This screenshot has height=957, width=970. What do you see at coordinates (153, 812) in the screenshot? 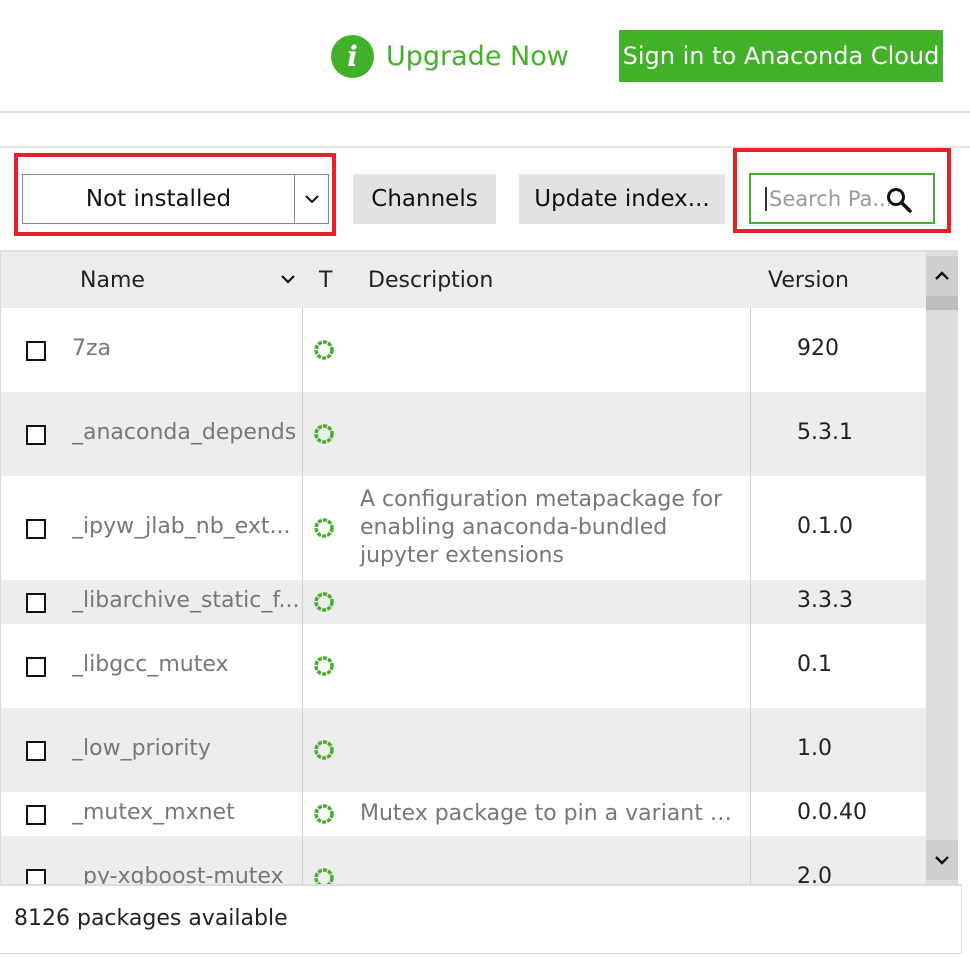
I see `package-name: _mutex_mxnet` at bounding box center [153, 812].